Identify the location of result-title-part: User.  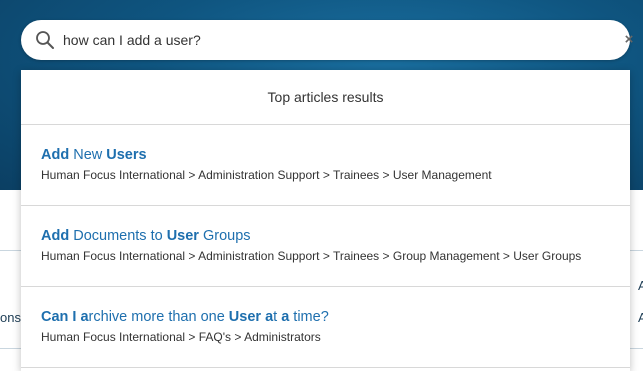
(182, 236).